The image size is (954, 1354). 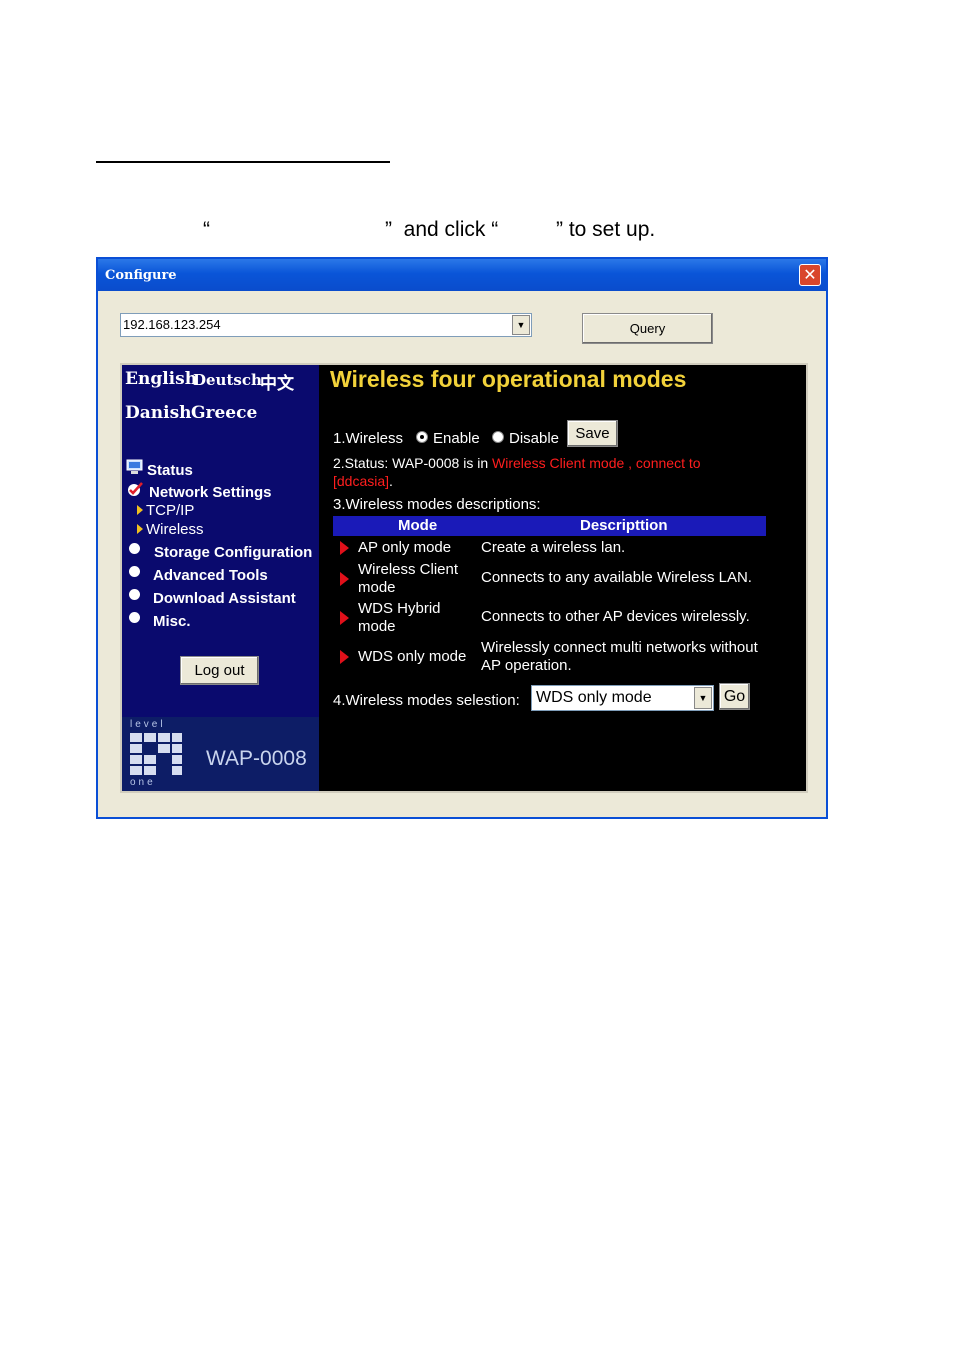 I want to click on go-button: Go, so click(x=734, y=696).